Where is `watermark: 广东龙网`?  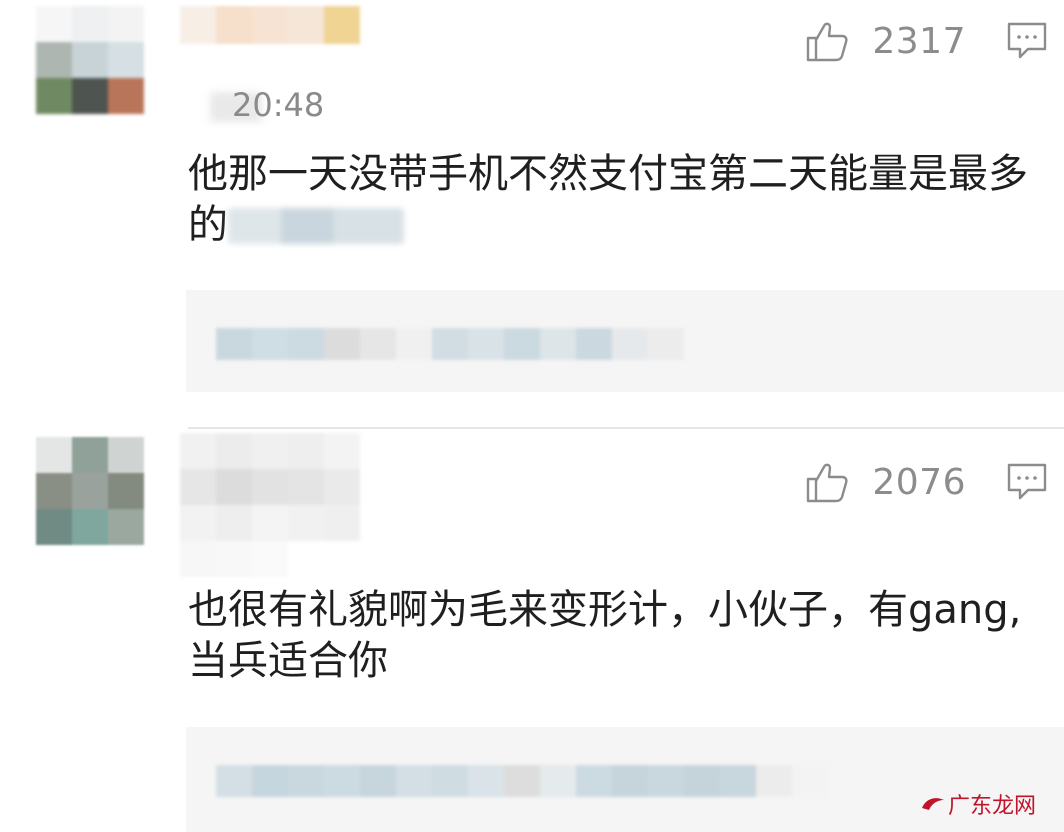
watermark: 广东龙网 is located at coordinates (978, 804).